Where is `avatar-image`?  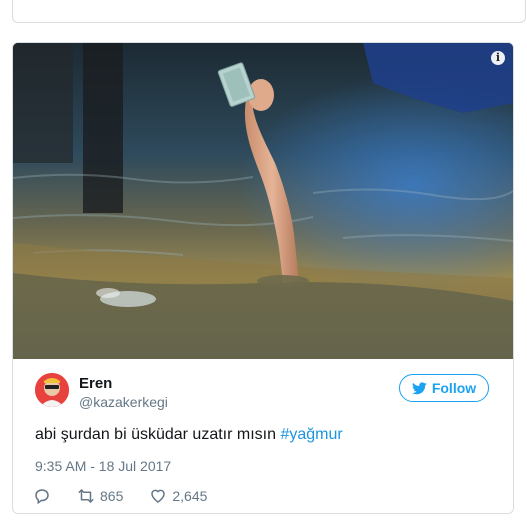 avatar-image is located at coordinates (52, 390).